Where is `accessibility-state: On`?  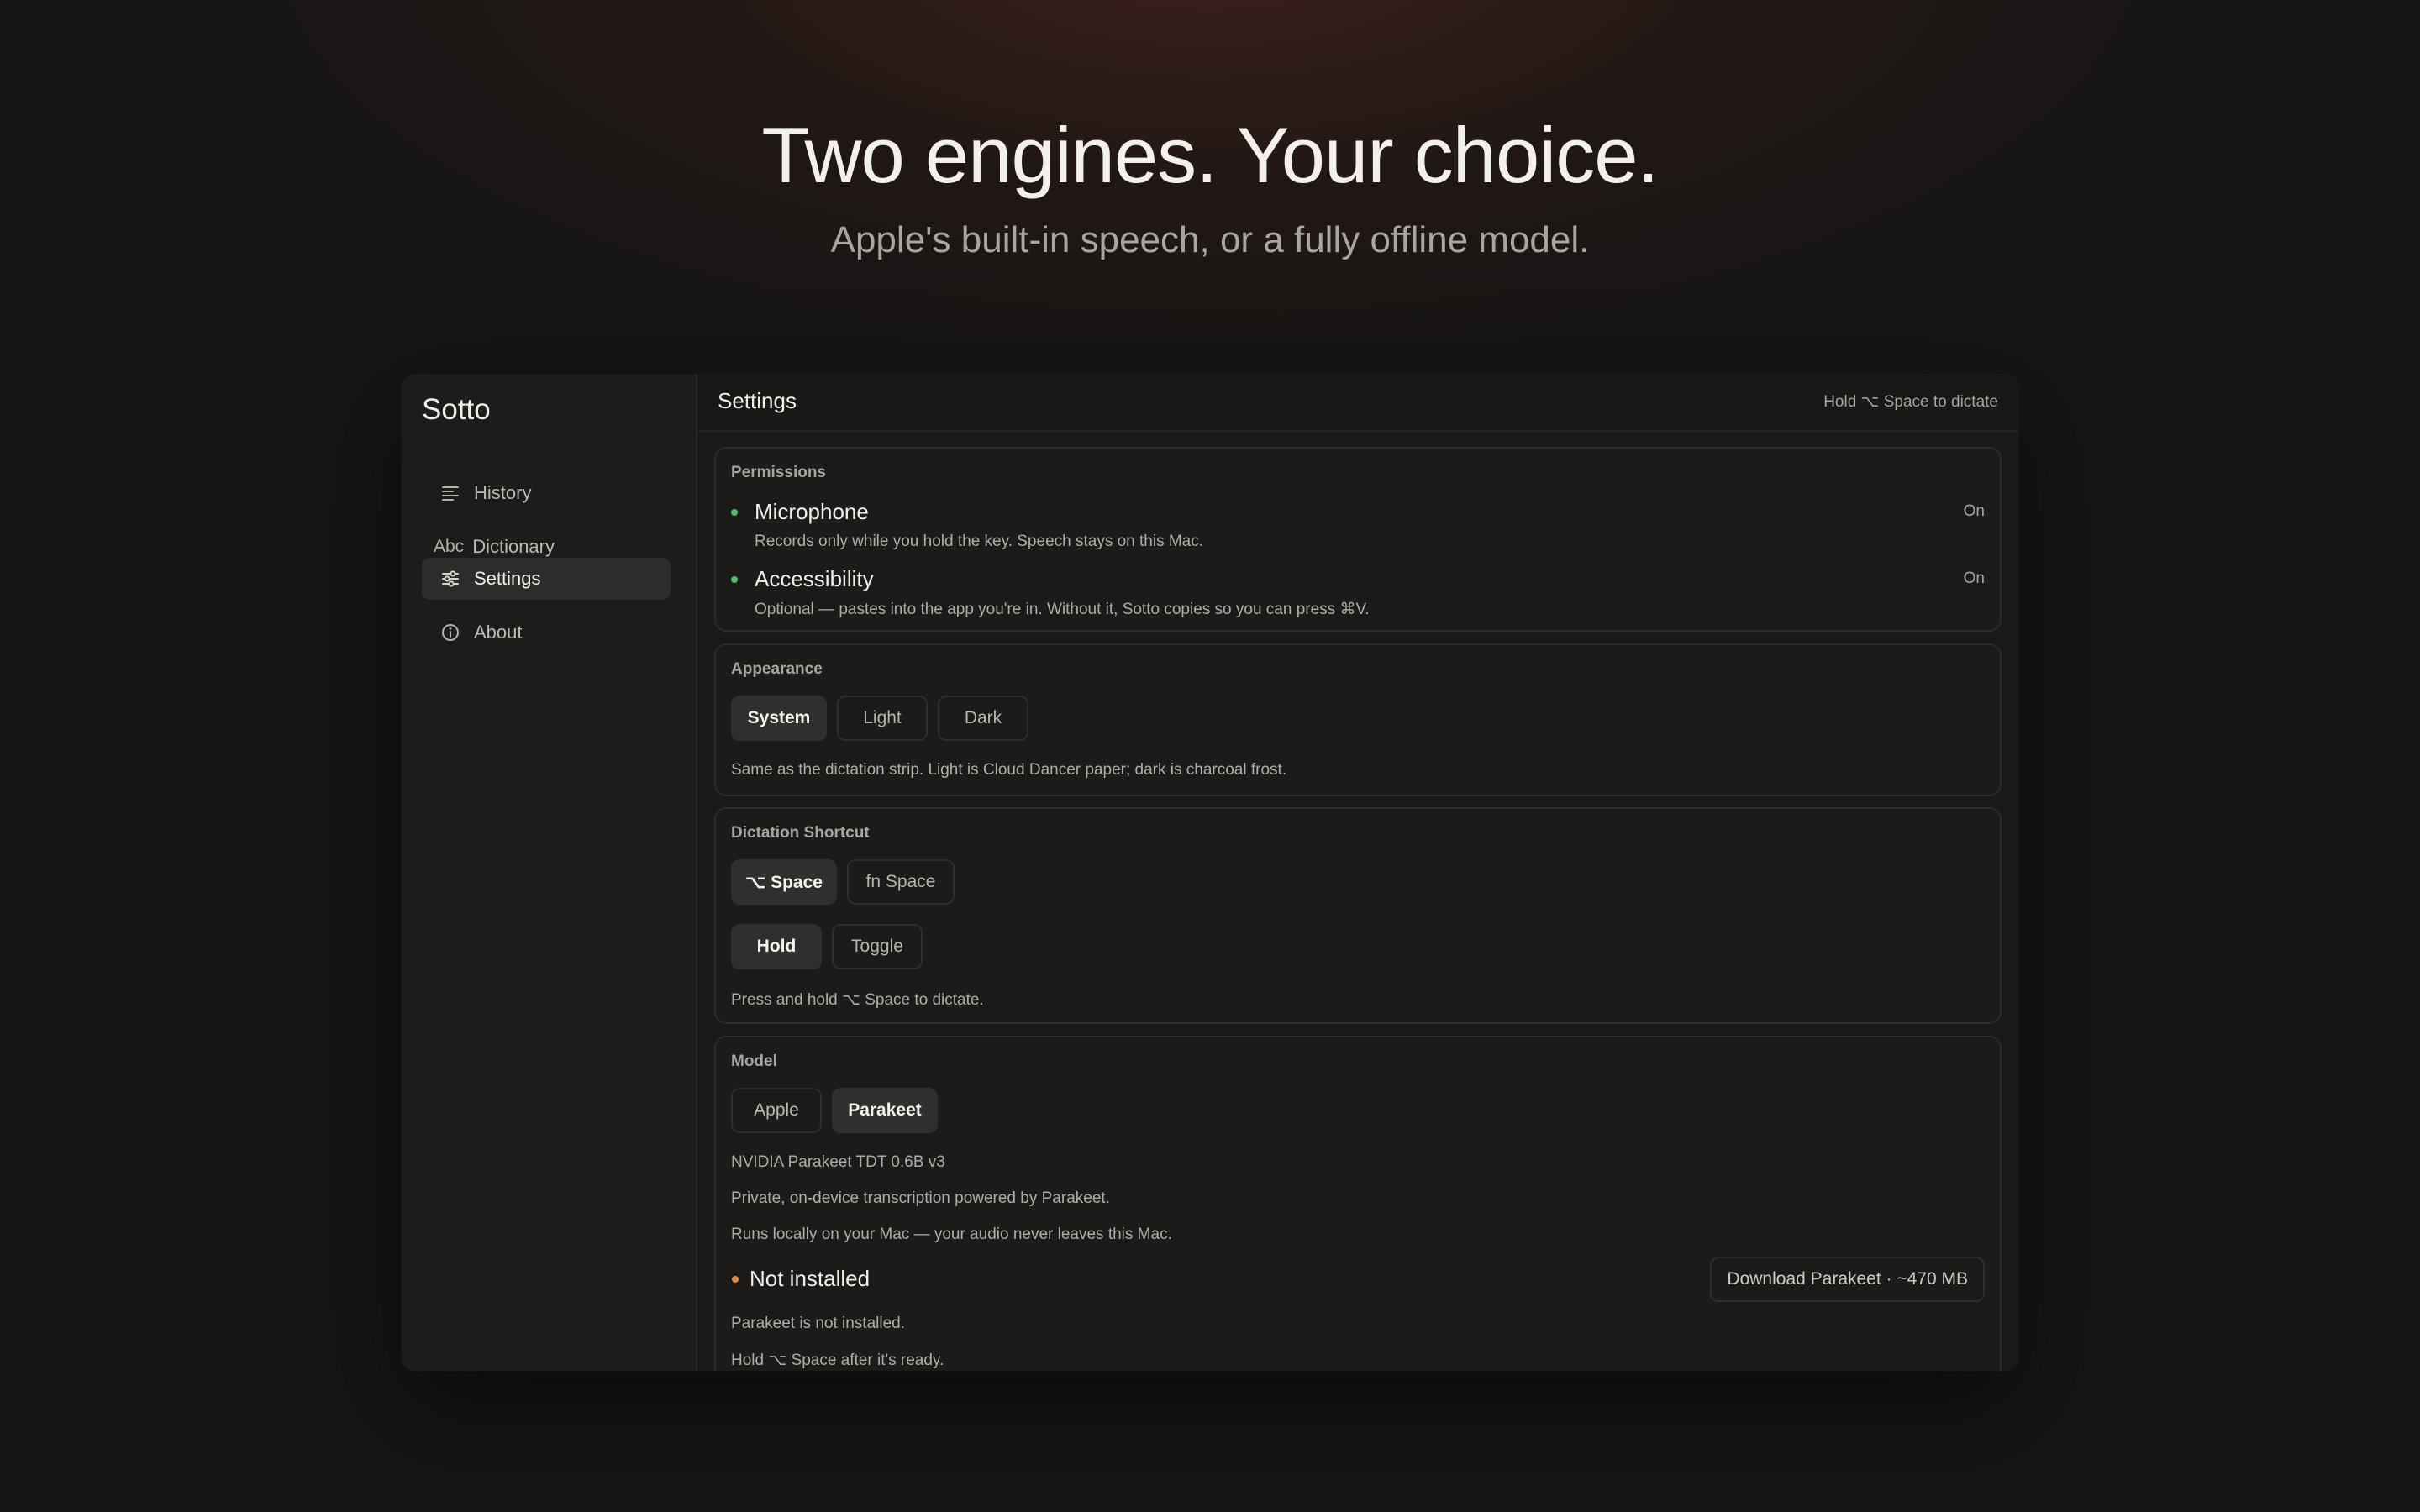 accessibility-state: On is located at coordinates (1975, 579).